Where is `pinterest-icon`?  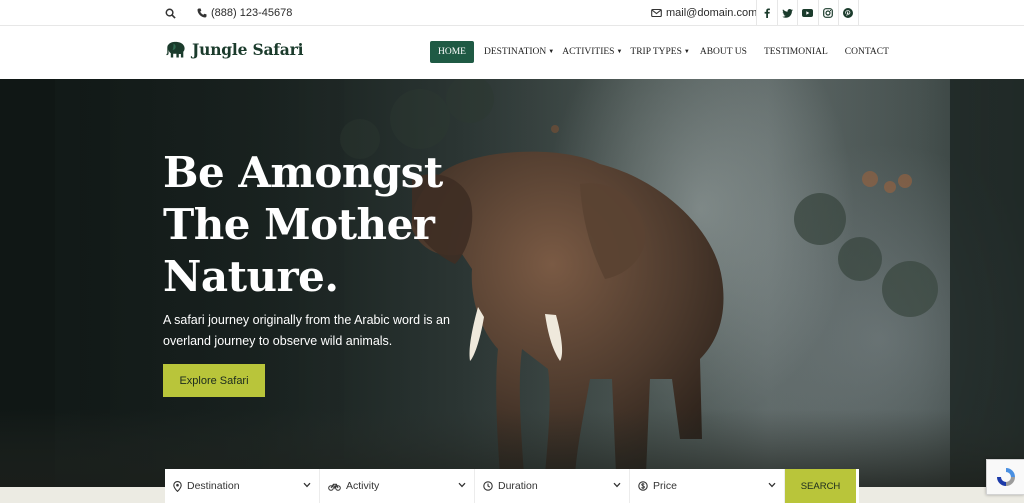 pinterest-icon is located at coordinates (848, 13).